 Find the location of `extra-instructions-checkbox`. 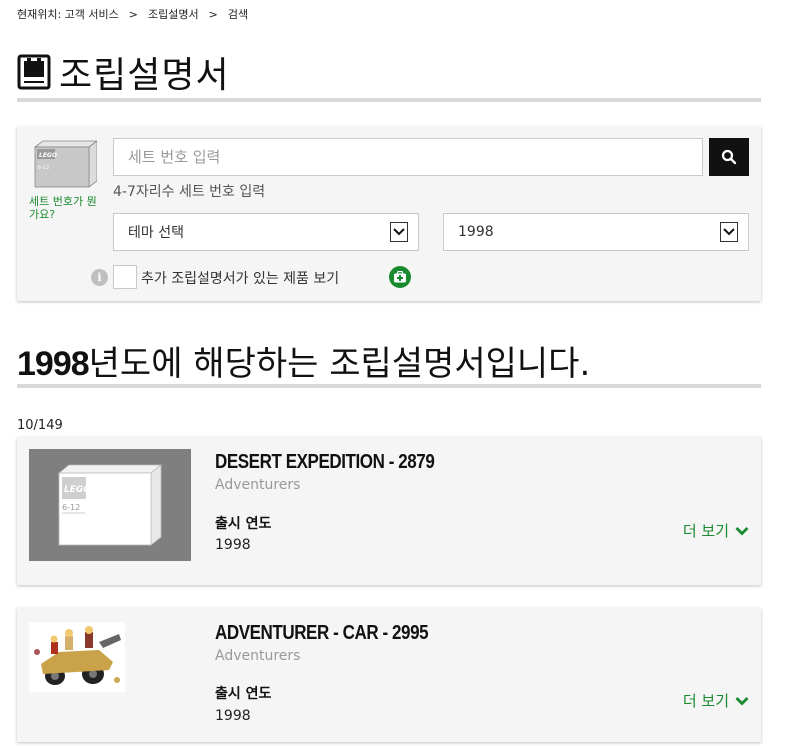

extra-instructions-checkbox is located at coordinates (125, 277).